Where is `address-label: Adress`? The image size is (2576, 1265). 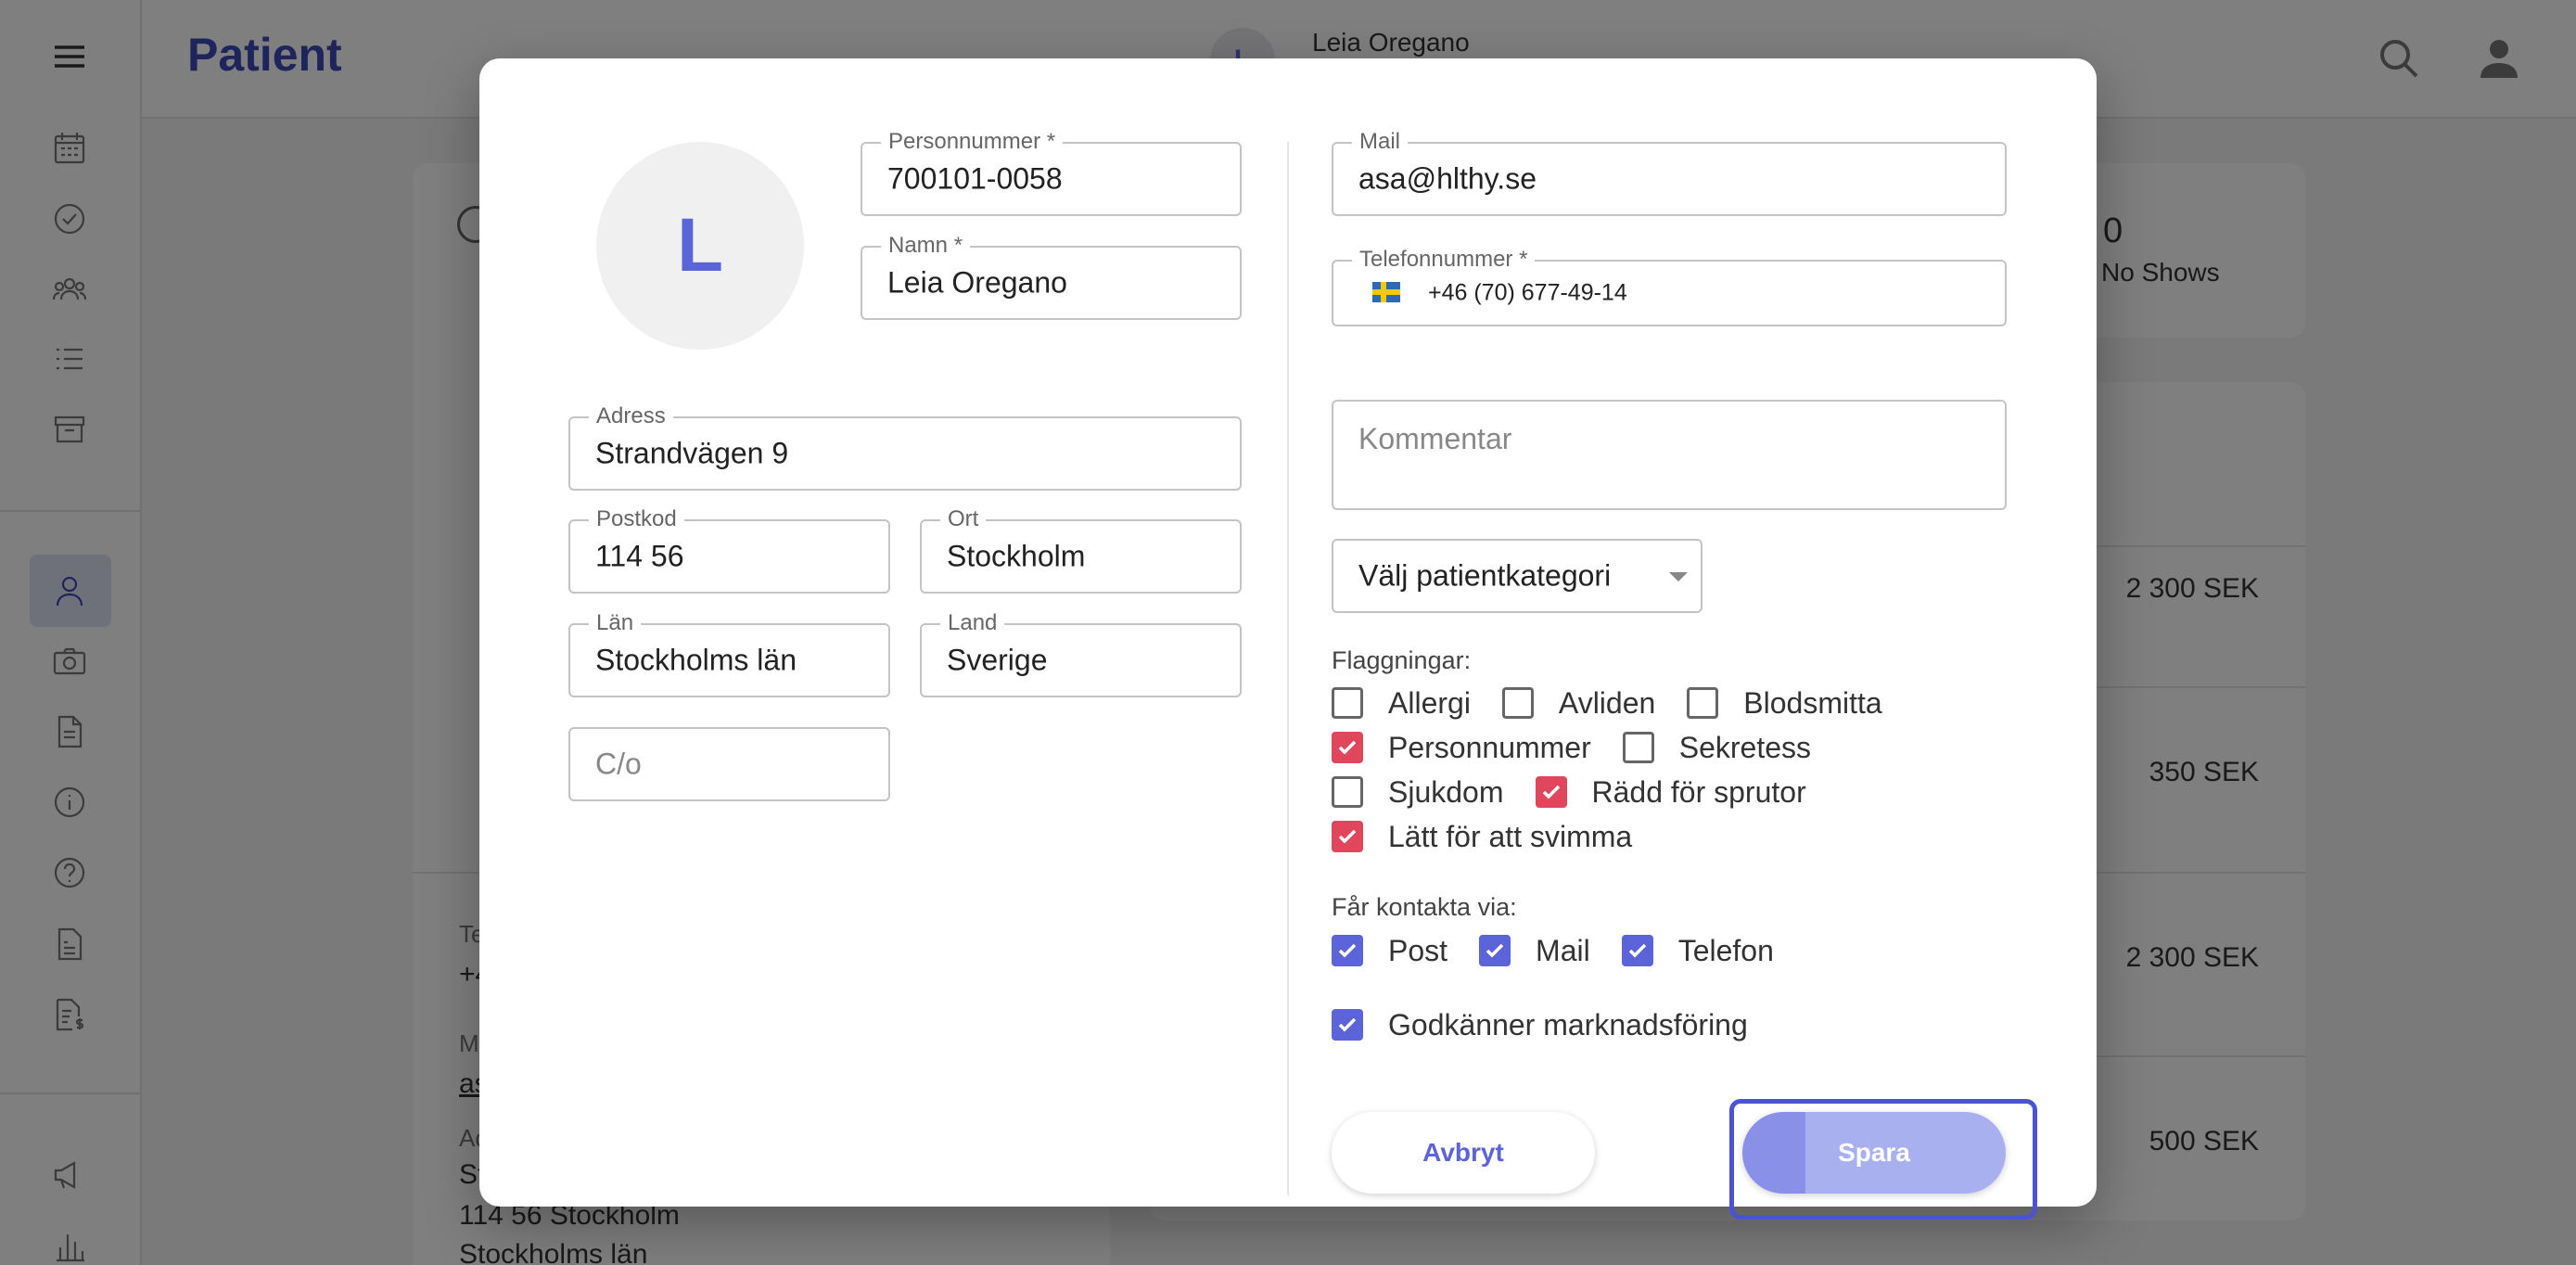
address-label: Adress is located at coordinates (631, 416).